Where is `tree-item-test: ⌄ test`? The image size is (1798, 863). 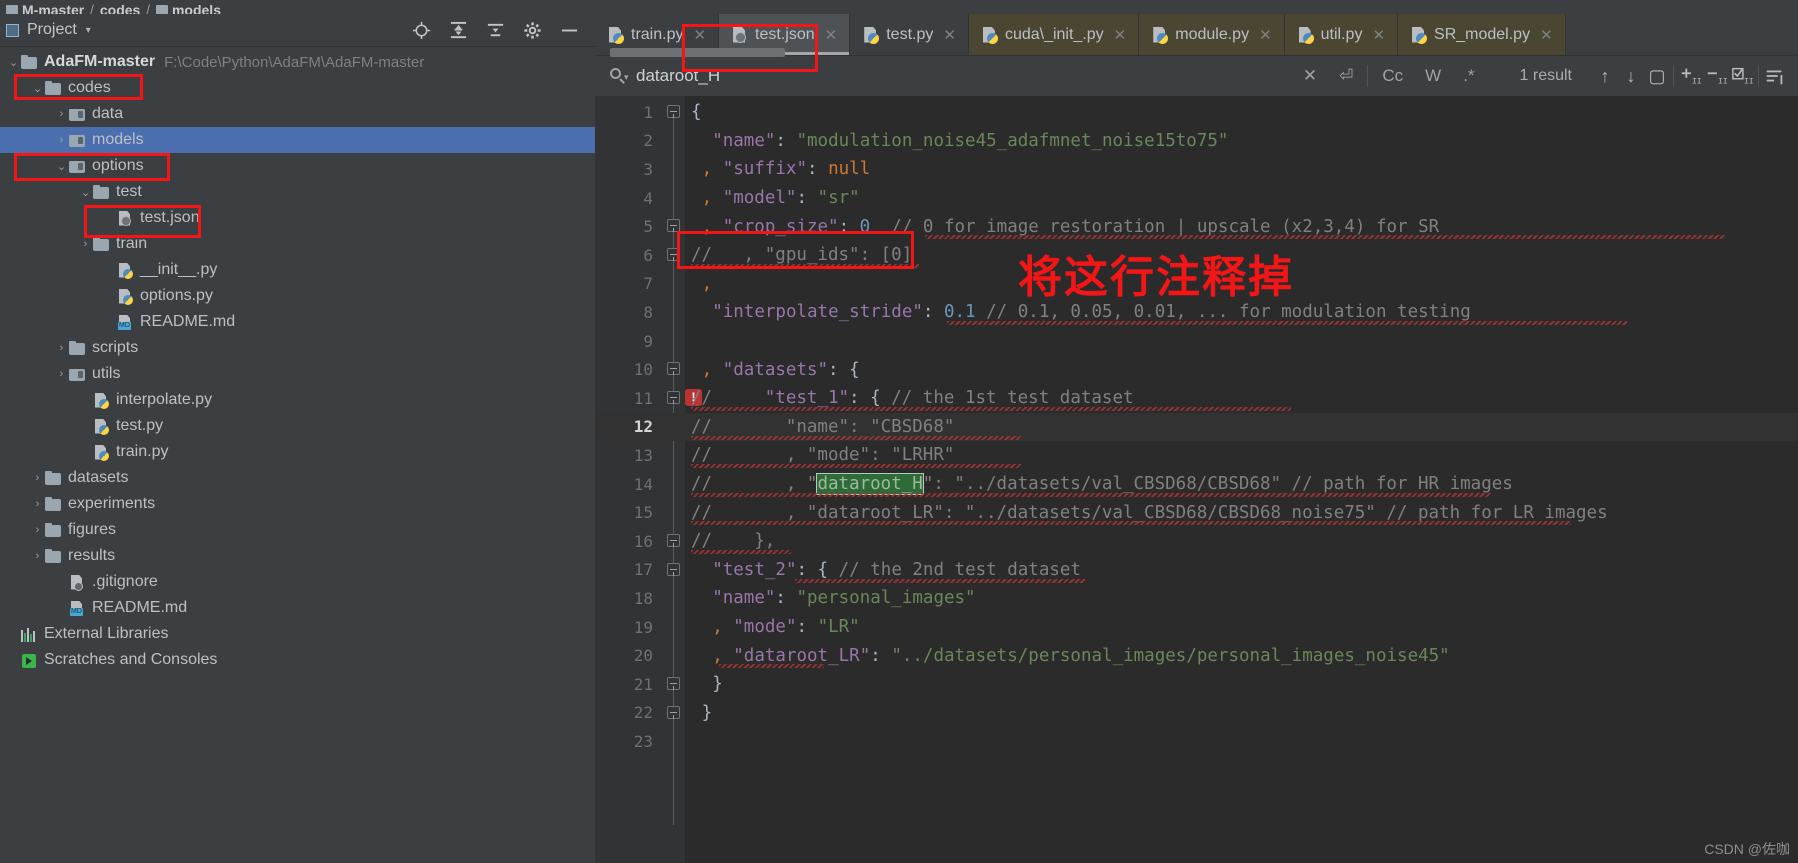 tree-item-test: ⌄ test is located at coordinates (297, 192).